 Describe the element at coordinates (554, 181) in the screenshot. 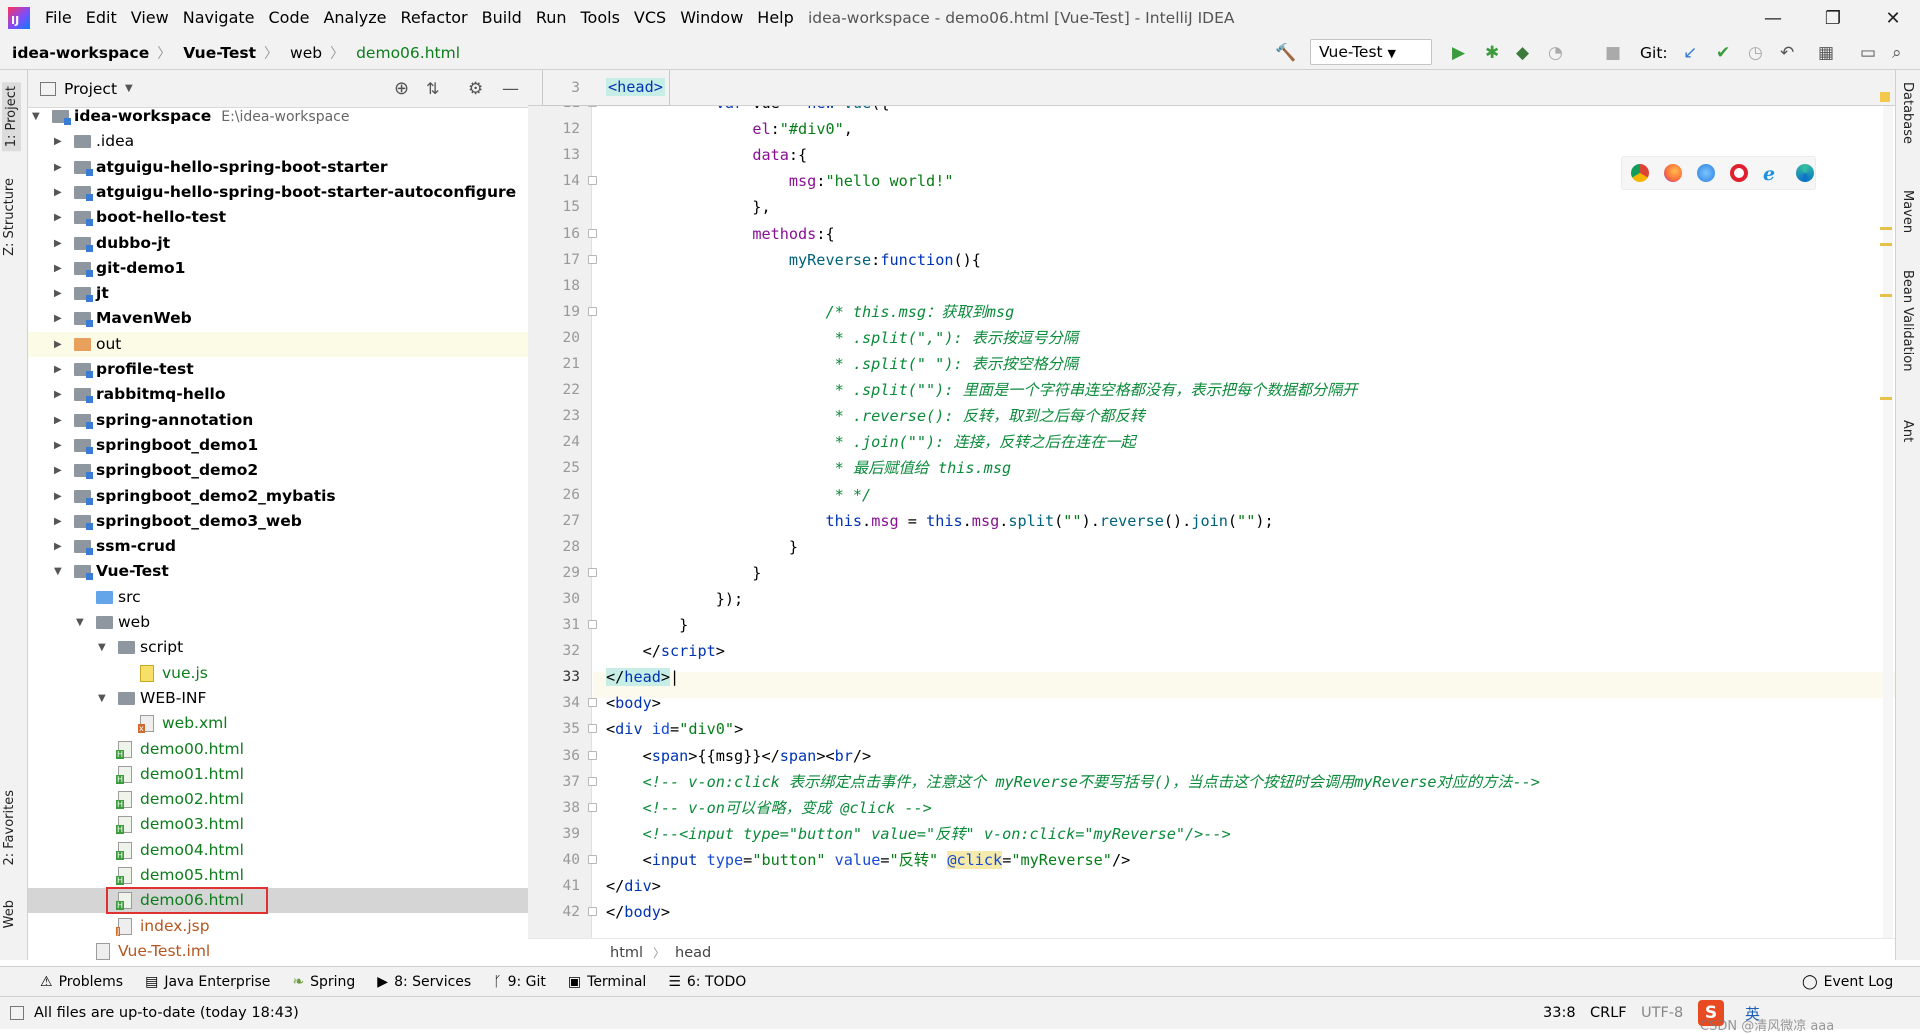

I see `line-number: 14` at that location.